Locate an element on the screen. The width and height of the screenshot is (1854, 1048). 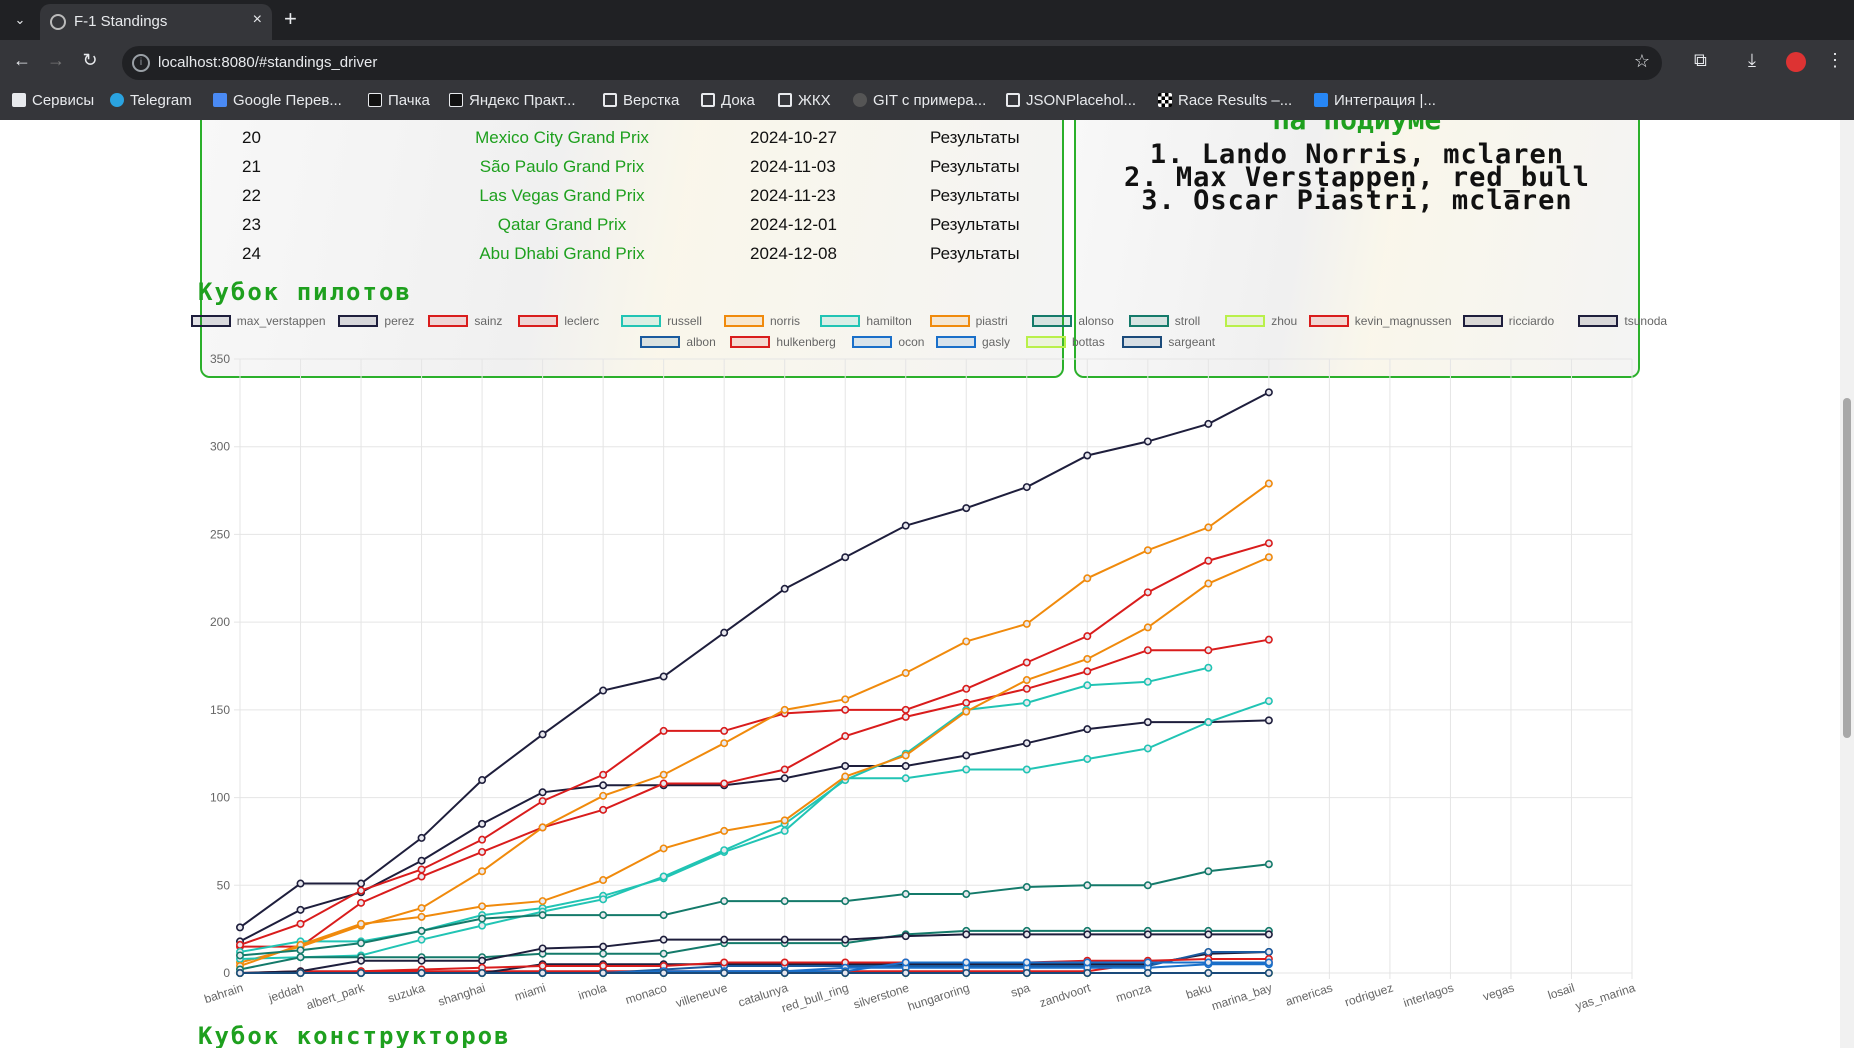
scrollbar-thumb is located at coordinates (1847, 568).